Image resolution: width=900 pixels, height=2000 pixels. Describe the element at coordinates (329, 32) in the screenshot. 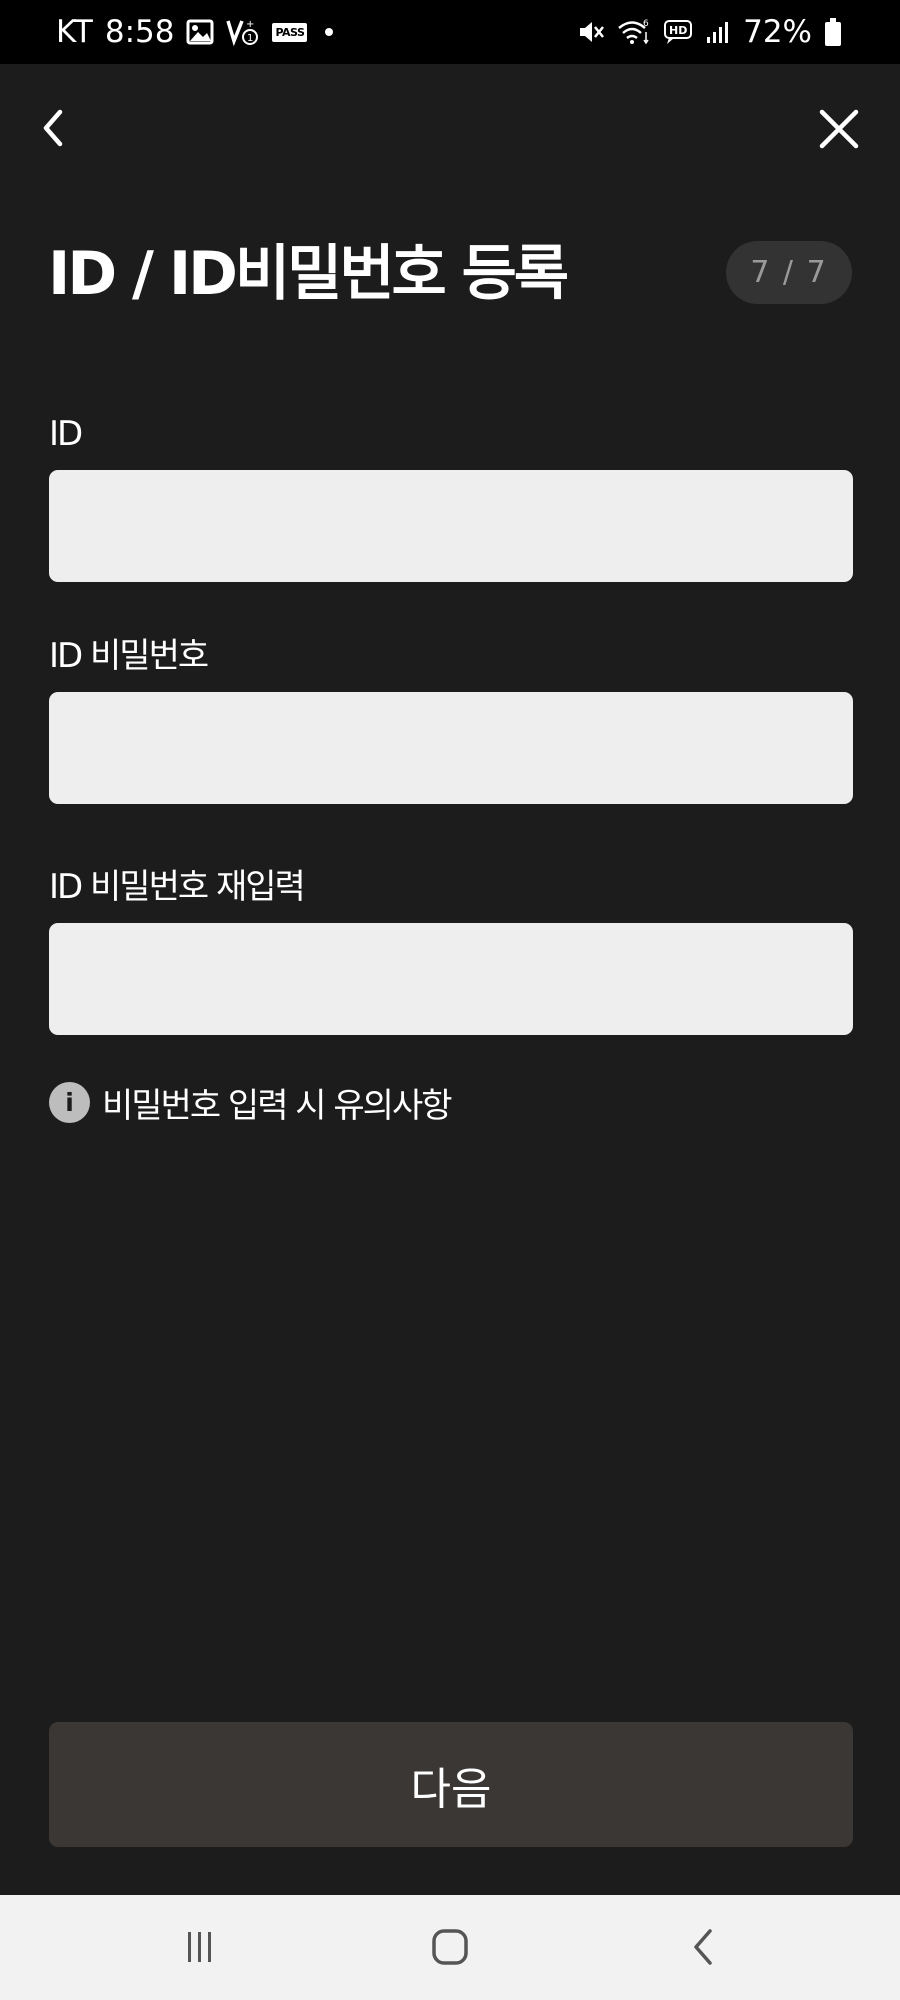

I see `dot-icon` at that location.